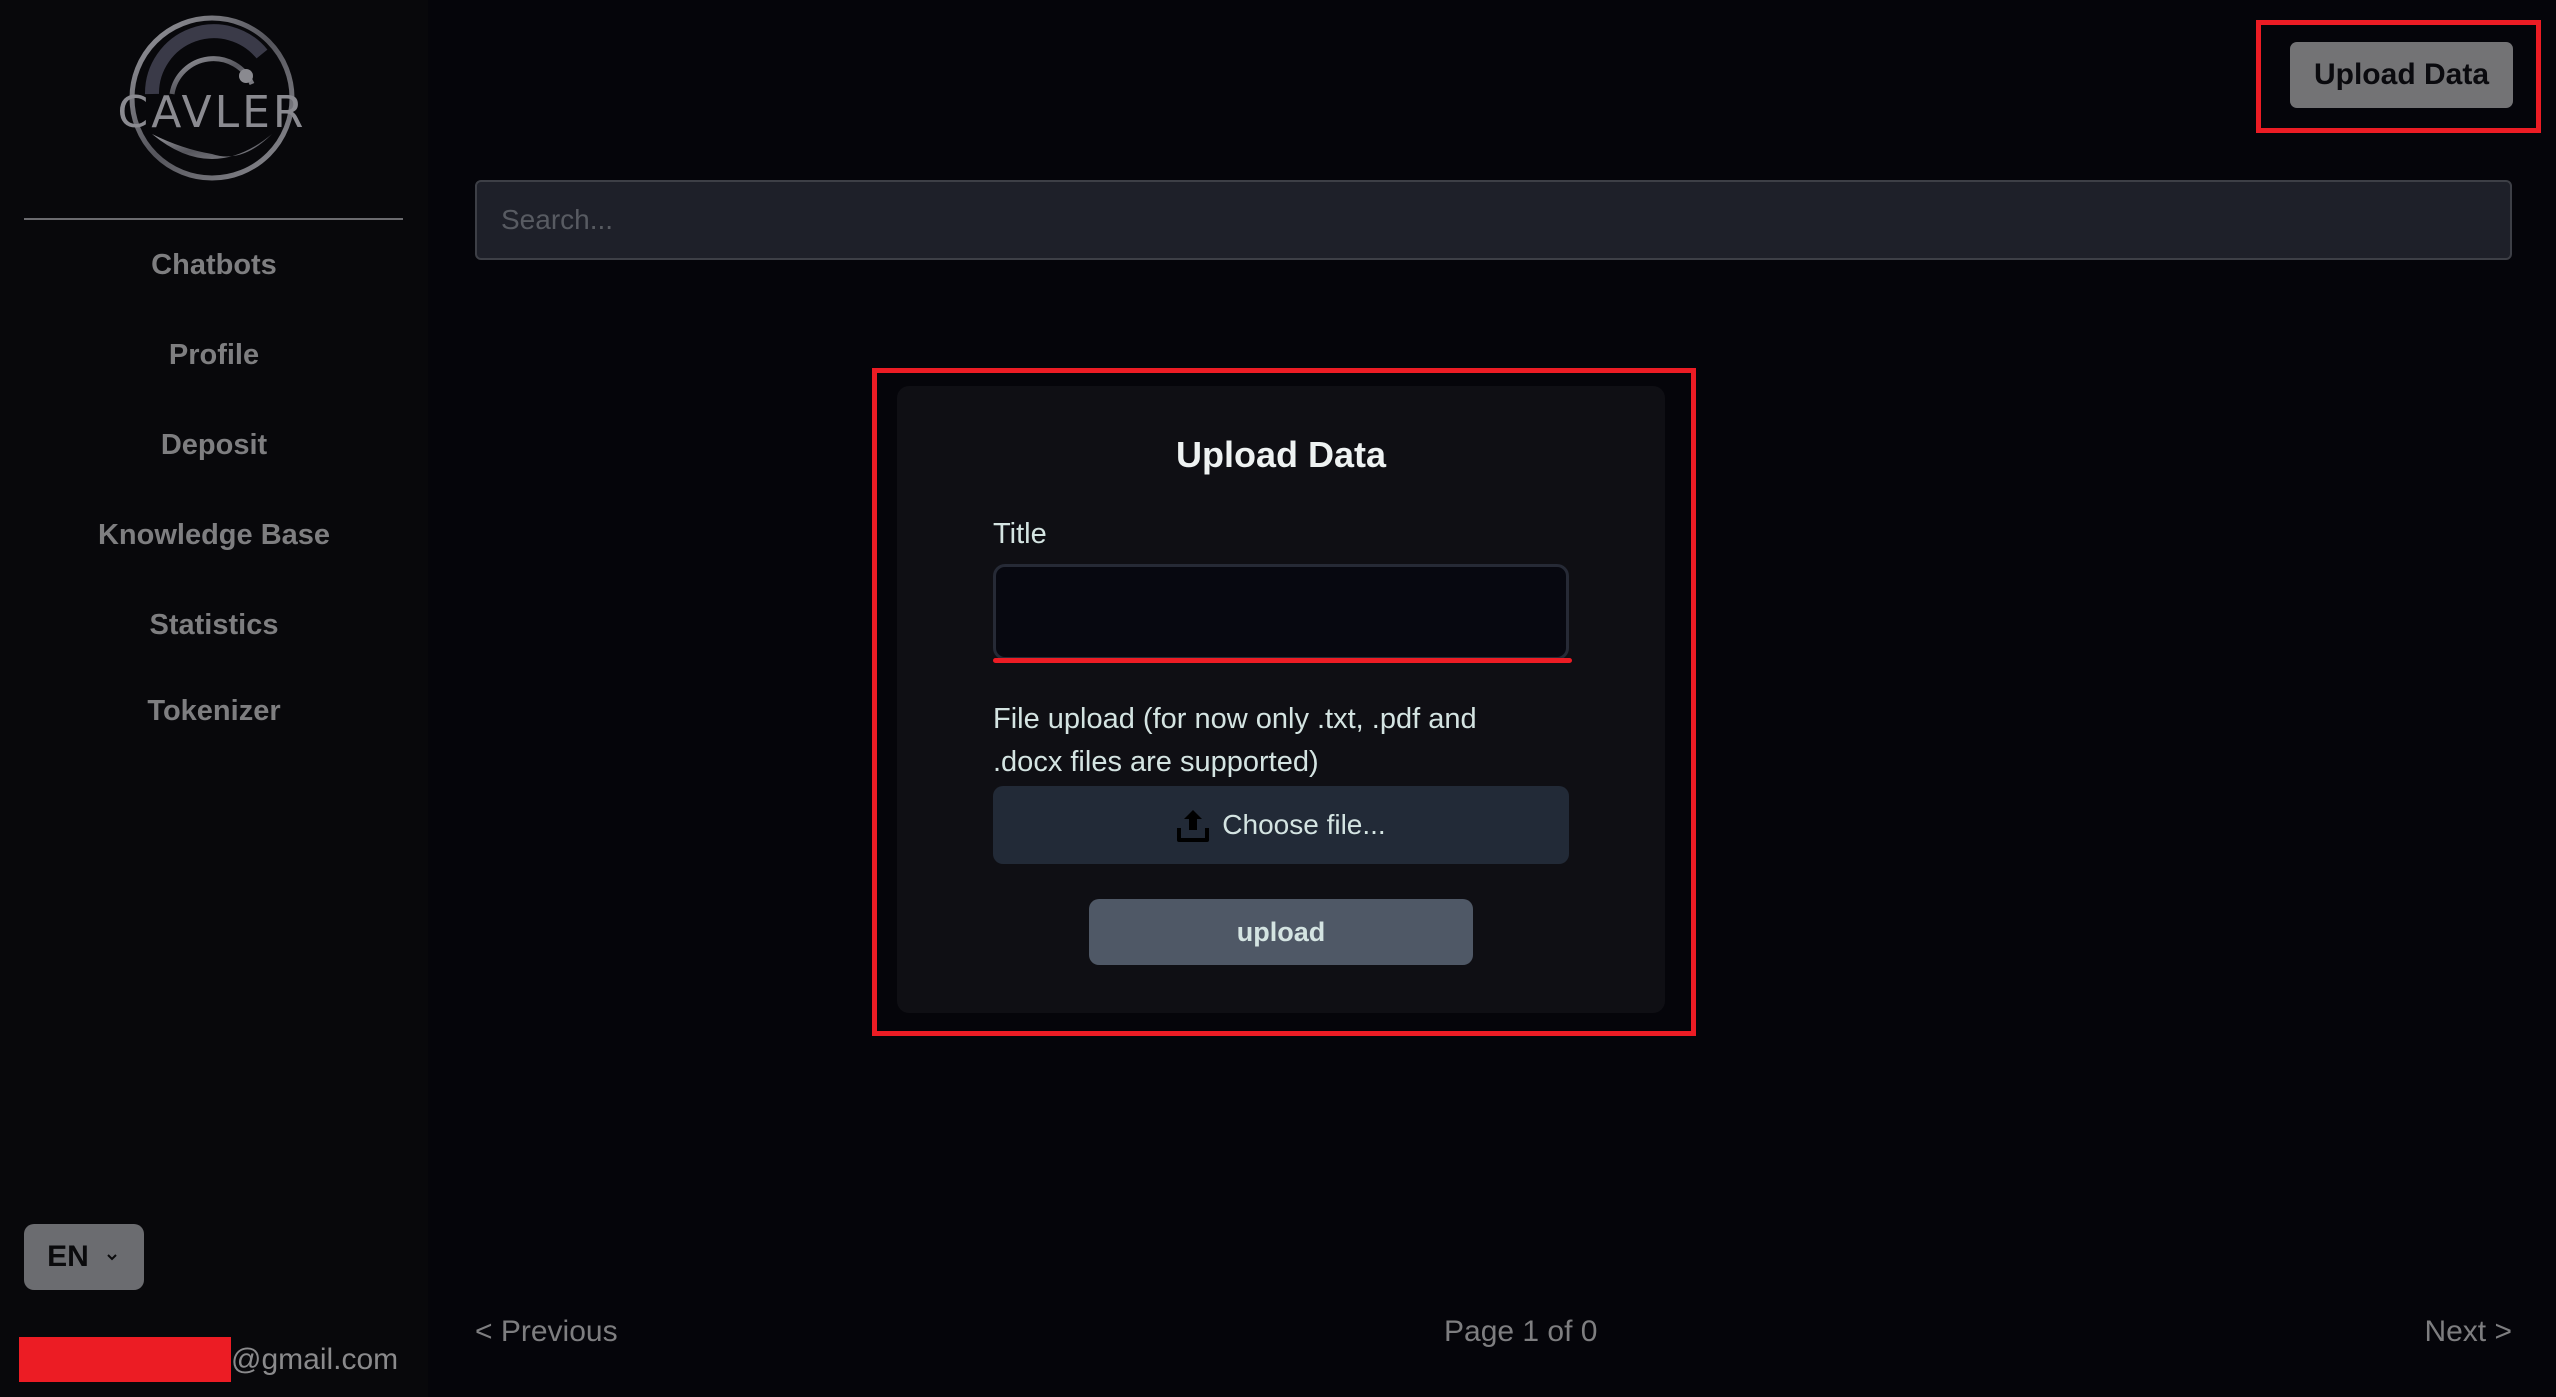  I want to click on sidebar-item-knowledge-base: Knowledge Base, so click(214, 555).